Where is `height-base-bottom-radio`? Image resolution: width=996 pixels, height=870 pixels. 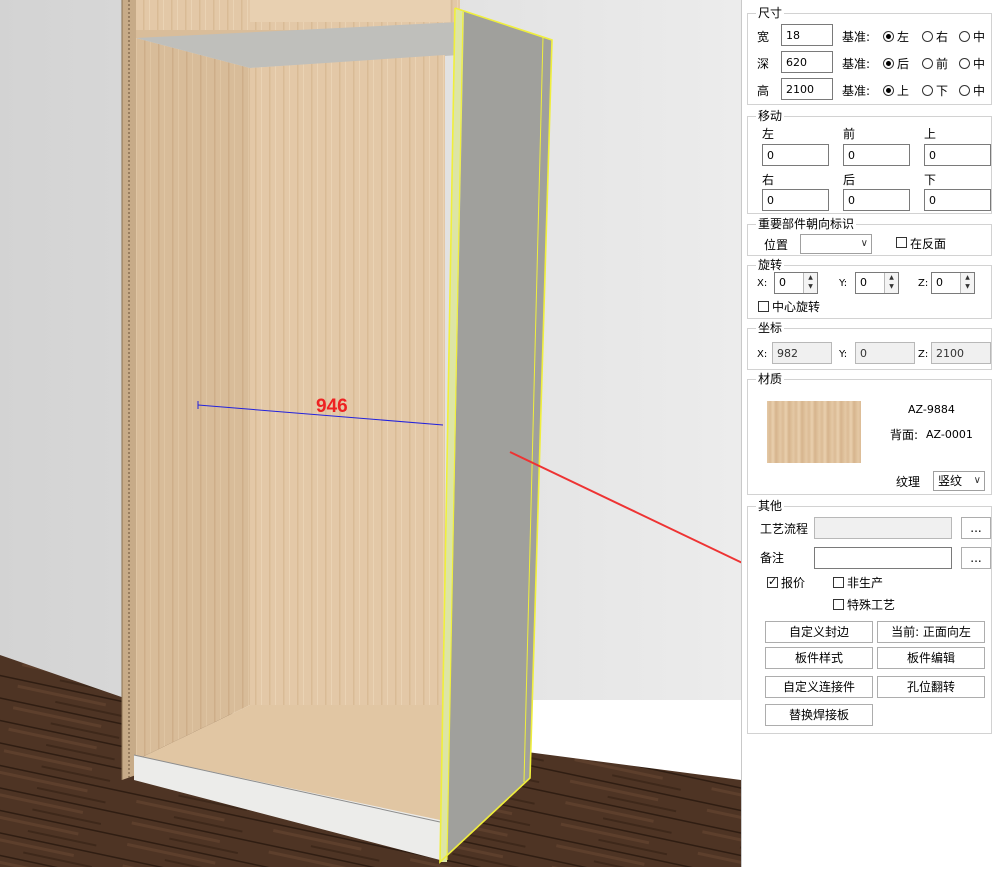 height-base-bottom-radio is located at coordinates (927, 90).